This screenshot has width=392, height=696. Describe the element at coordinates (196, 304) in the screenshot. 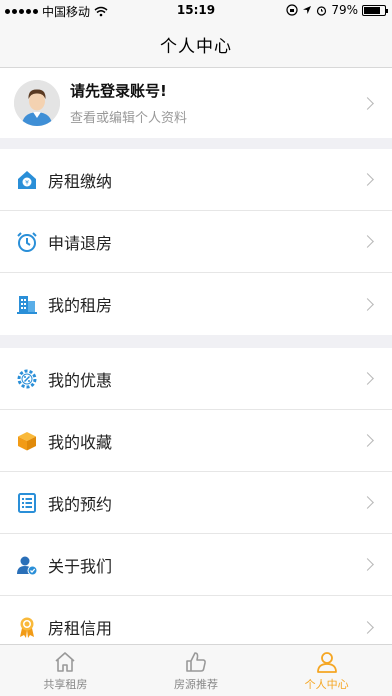

I see `menu-item-my-rentals: 我的租房` at that location.